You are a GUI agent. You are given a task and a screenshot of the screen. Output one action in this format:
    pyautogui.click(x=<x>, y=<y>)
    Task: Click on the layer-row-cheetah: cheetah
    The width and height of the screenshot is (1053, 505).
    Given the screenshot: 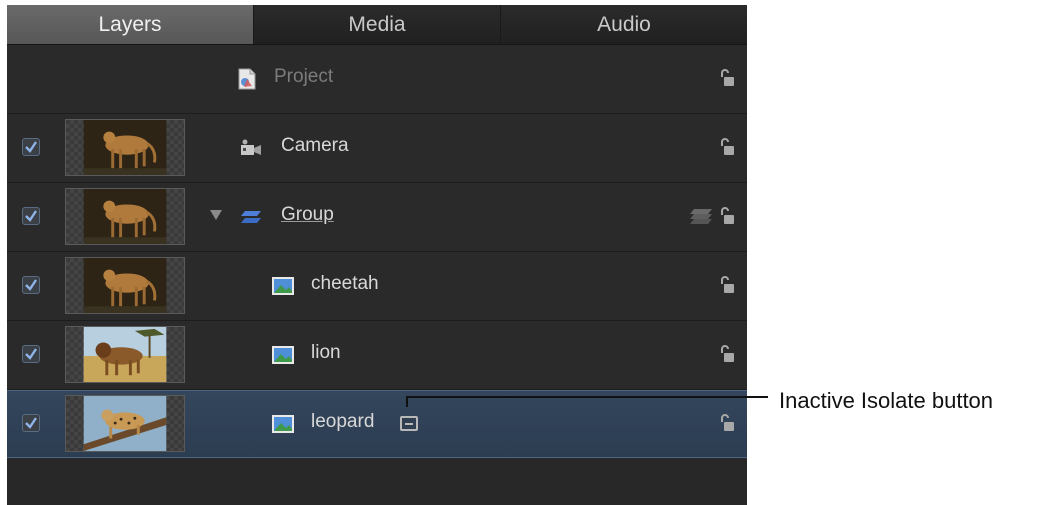 What is the action you would take?
    pyautogui.click(x=377, y=286)
    